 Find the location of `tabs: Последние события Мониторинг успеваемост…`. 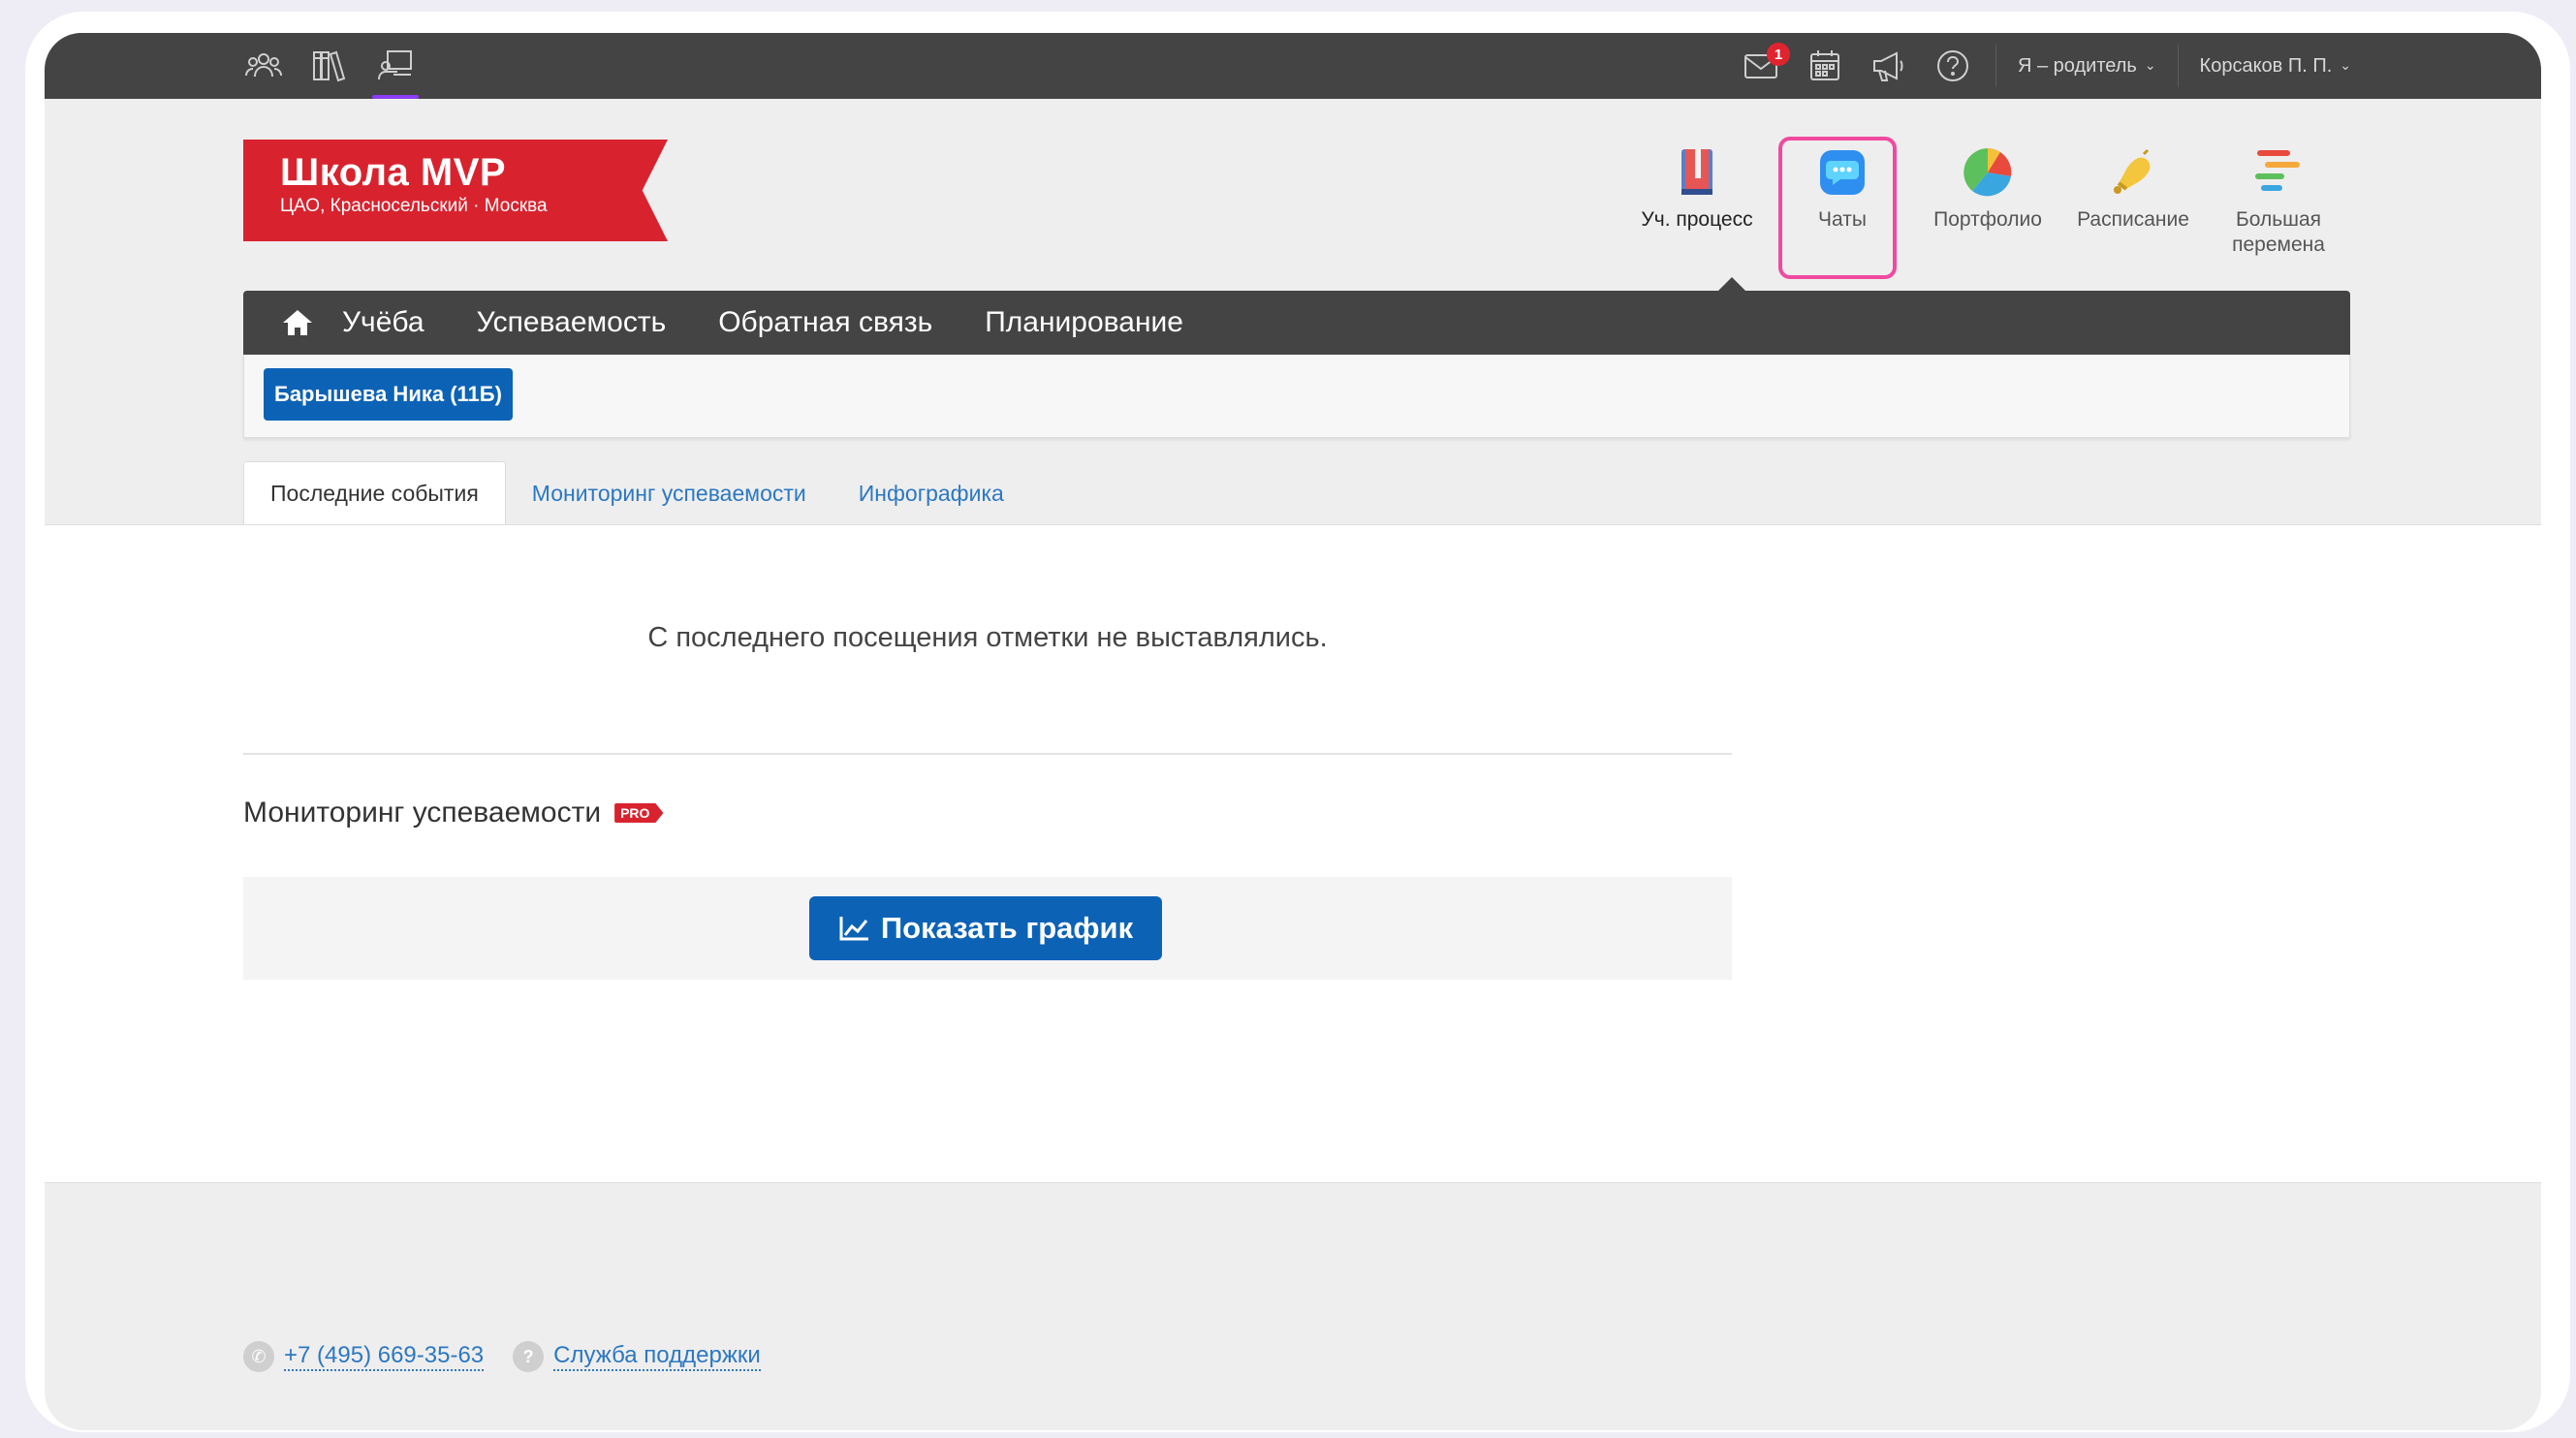

tabs: Последние события Мониторинг успеваемост… is located at coordinates (636, 493).